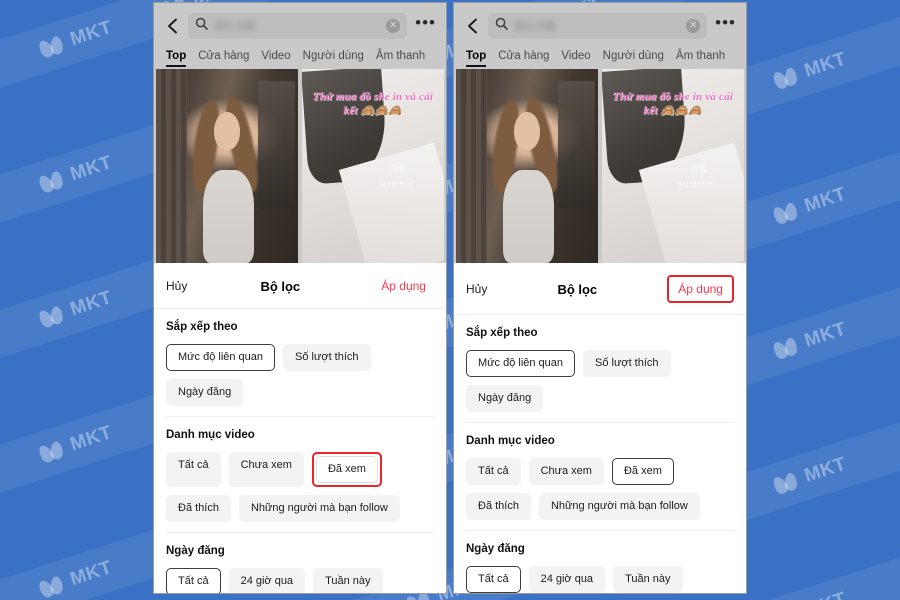 The image size is (900, 600). I want to click on filter-chip-highlight-box: Đã xem, so click(346, 469).